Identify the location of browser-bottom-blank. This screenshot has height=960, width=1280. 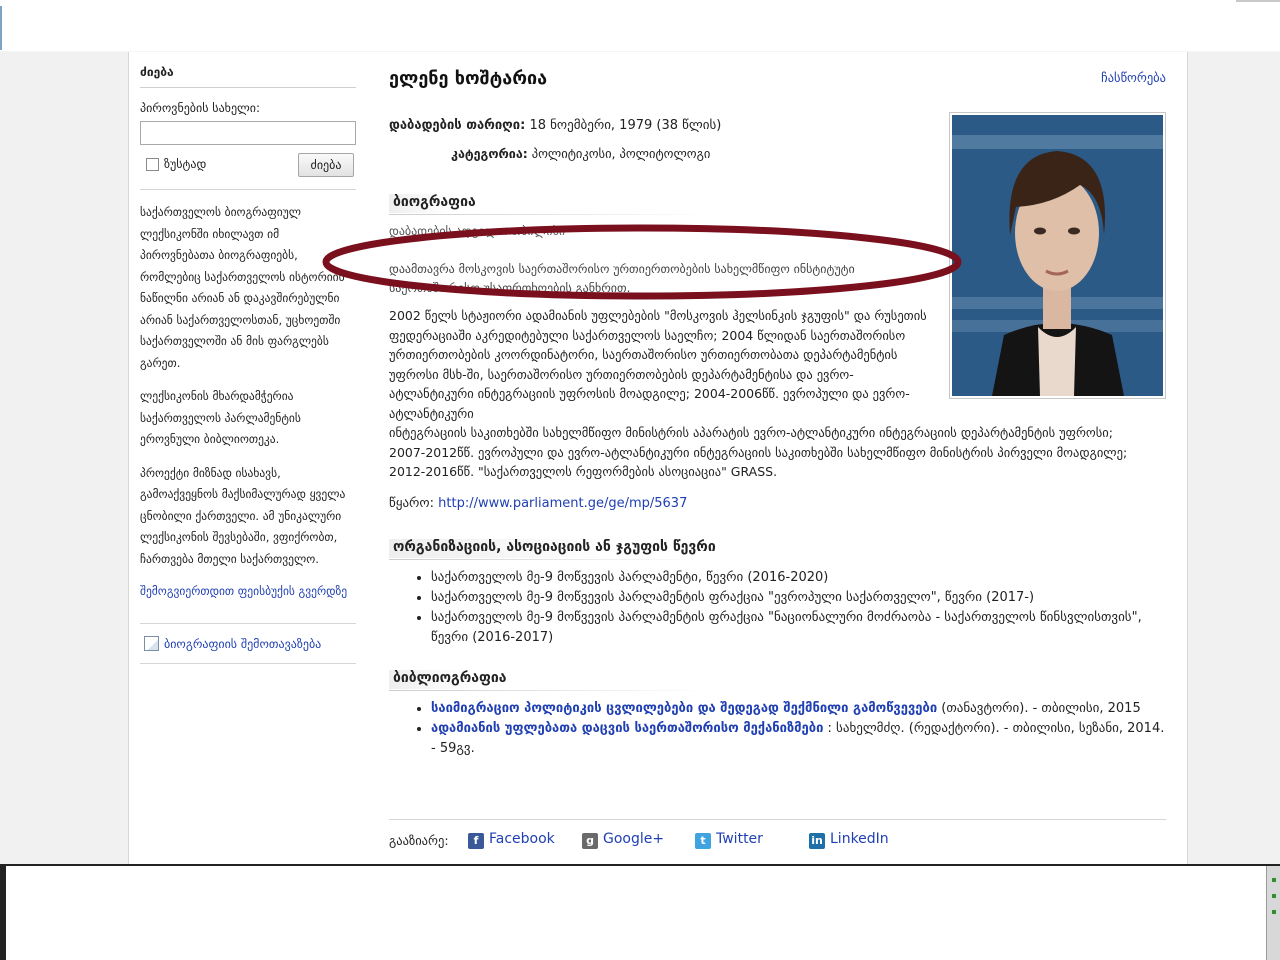
(640, 912).